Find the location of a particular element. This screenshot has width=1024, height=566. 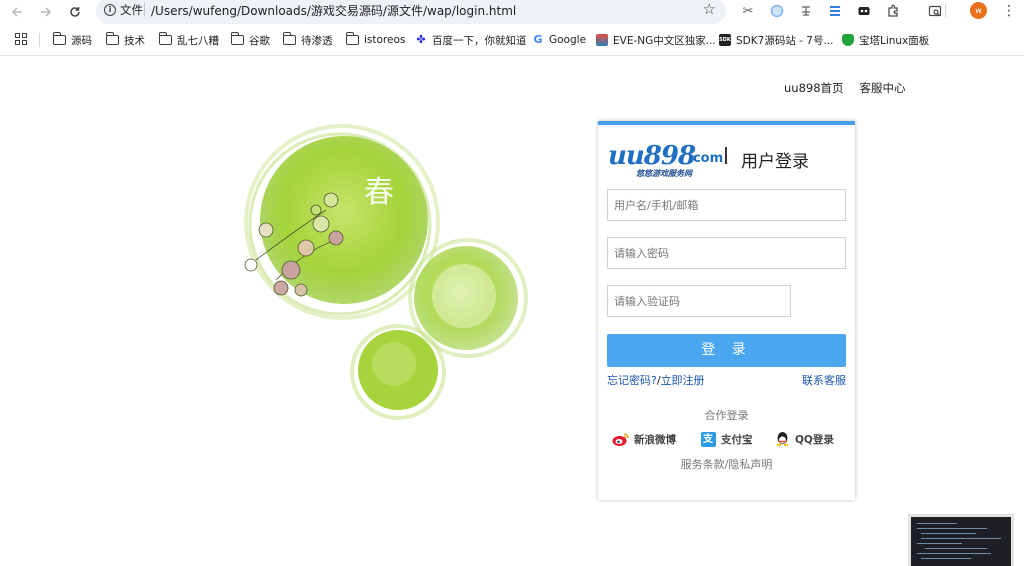

weibo-icon is located at coordinates (621, 439).